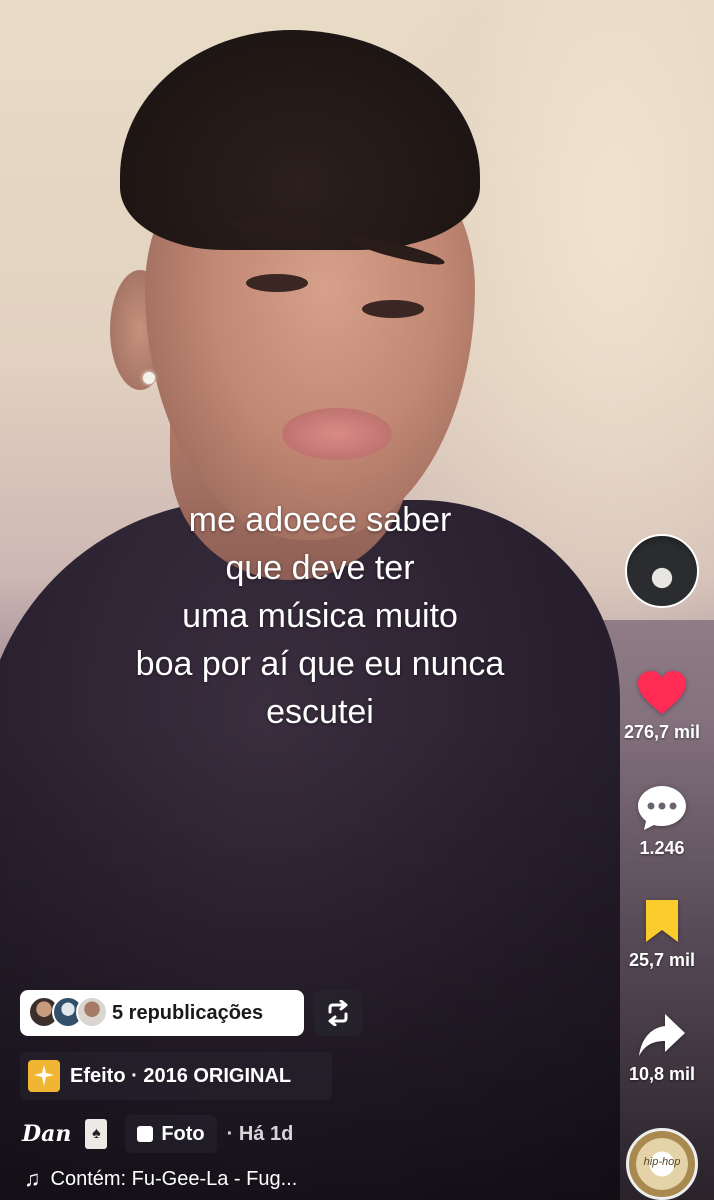  Describe the element at coordinates (662, 1074) in the screenshot. I see `share-count: 10,8 mil` at that location.